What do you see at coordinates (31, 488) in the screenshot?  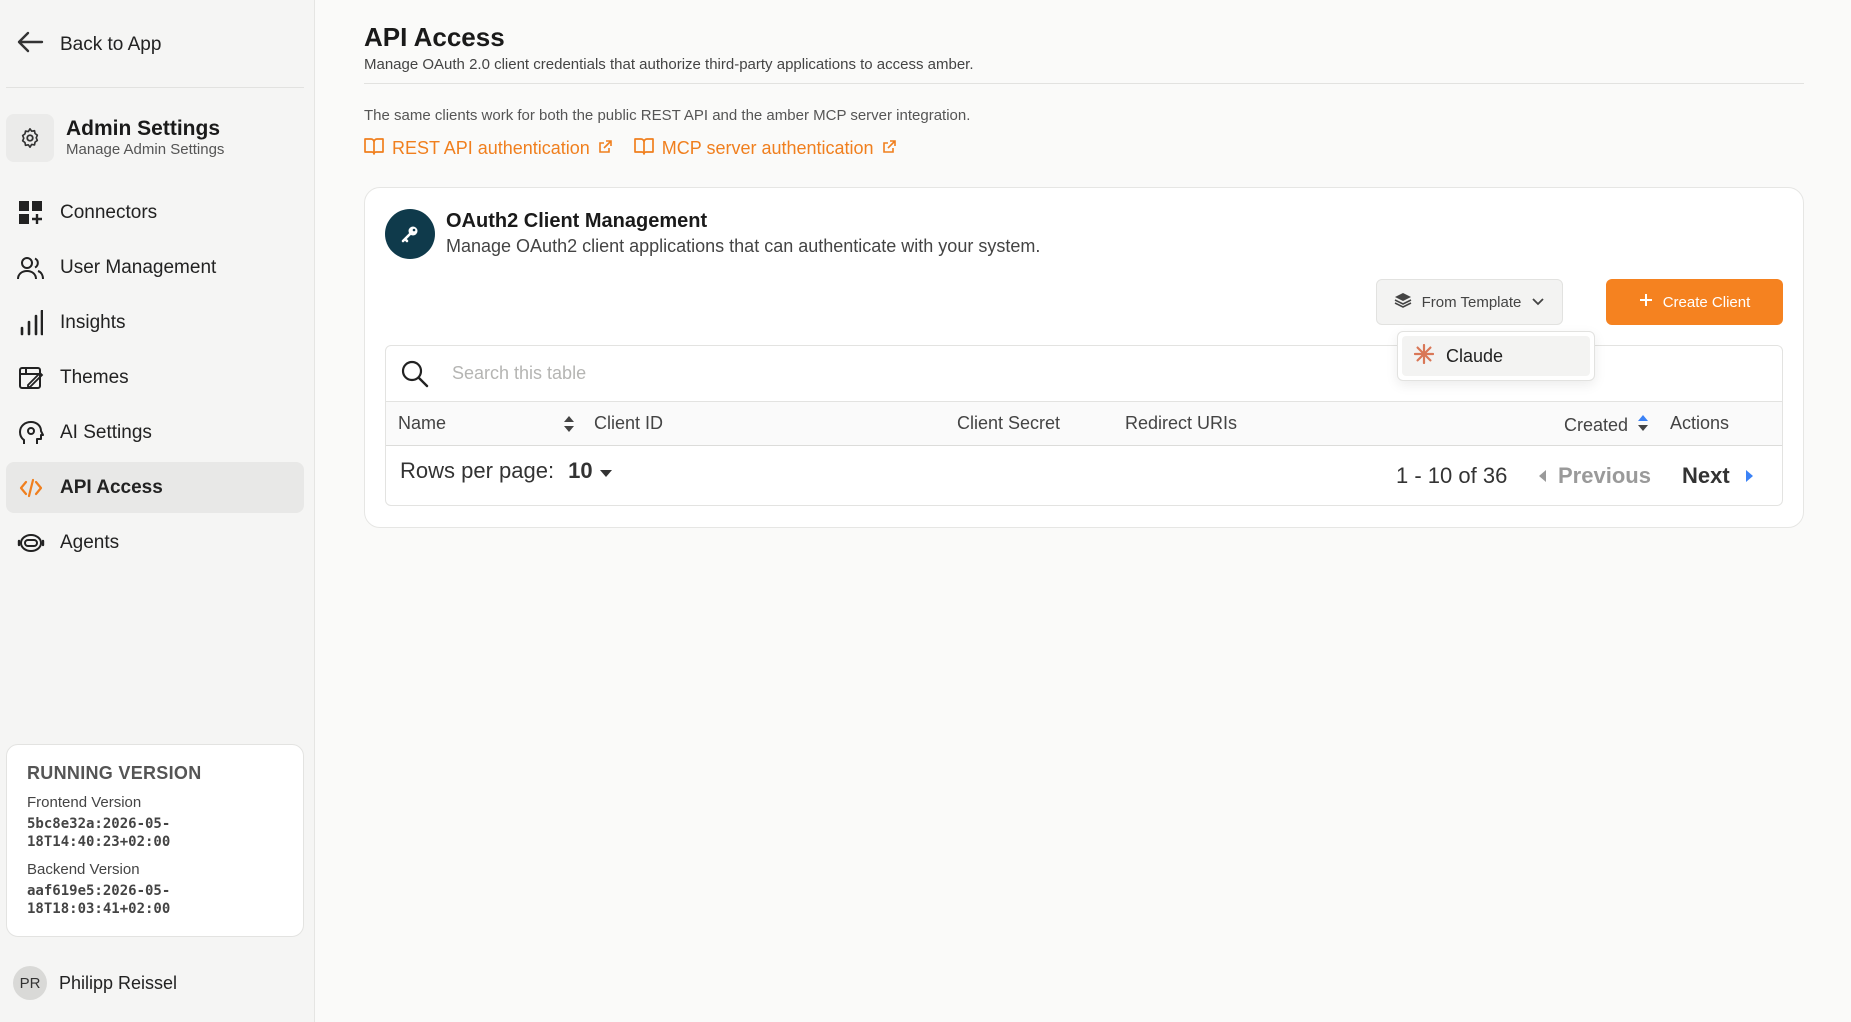 I see `code-icon` at bounding box center [31, 488].